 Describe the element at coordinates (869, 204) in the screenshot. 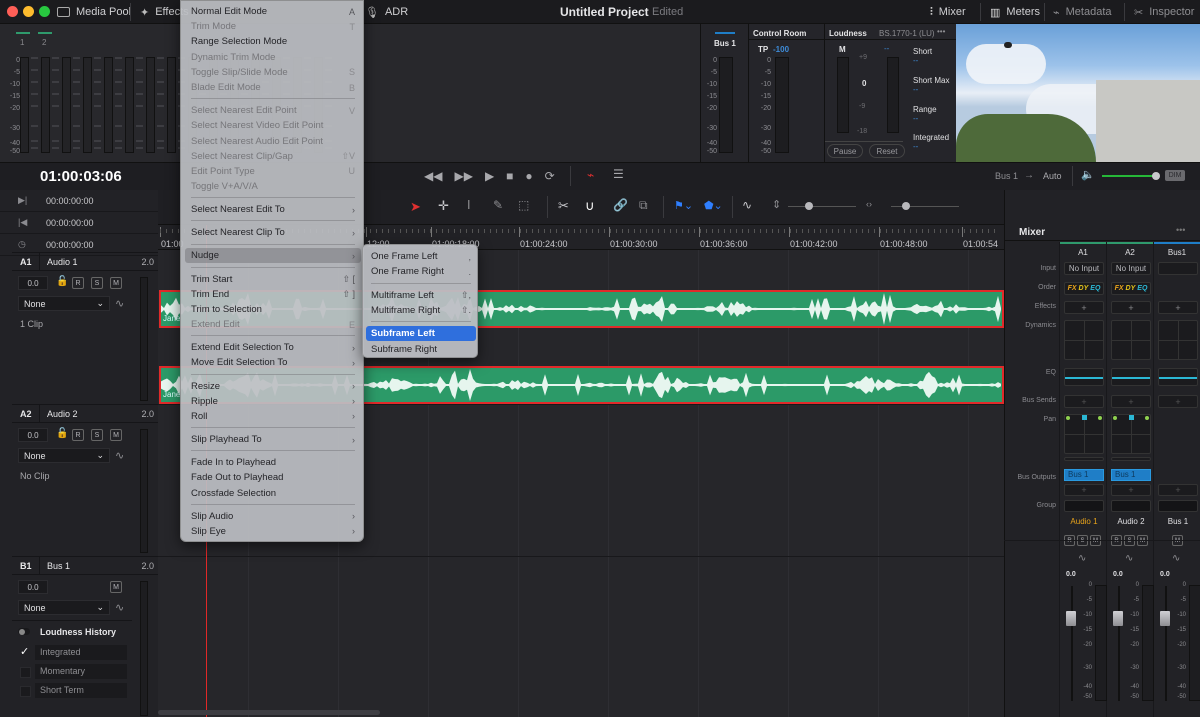

I see `horizontal-zoom-icon: ‹›` at that location.